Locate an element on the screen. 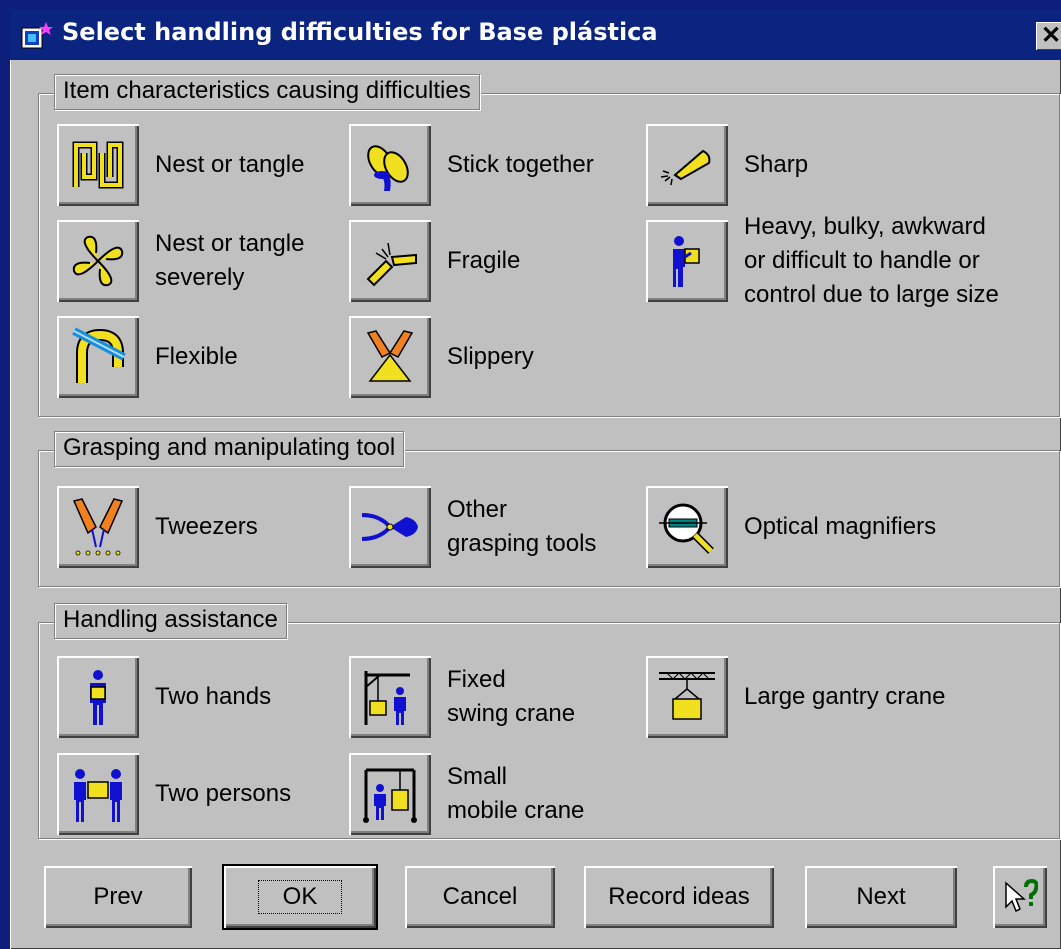 This screenshot has height=949, width=1061. option-sharp: Sharp is located at coordinates (796, 165).